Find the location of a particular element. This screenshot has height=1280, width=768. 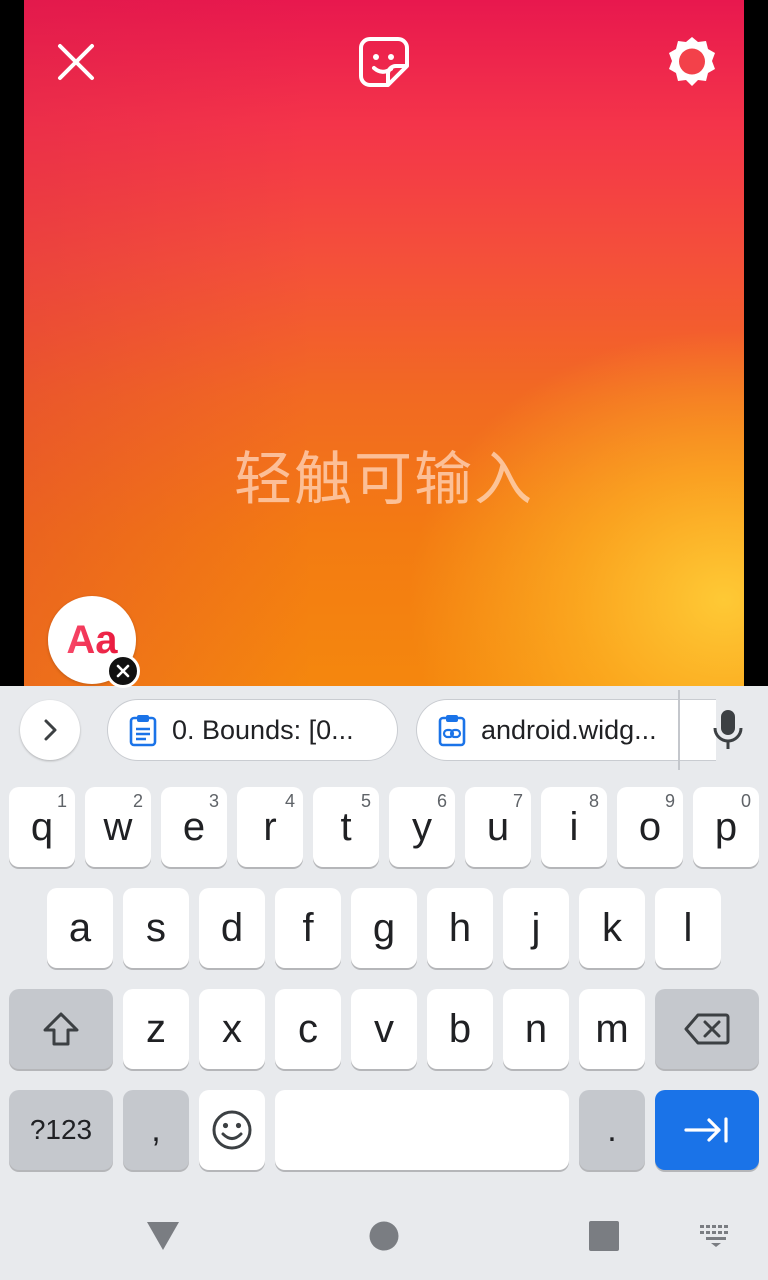

square-recents-icon is located at coordinates (604, 1236).